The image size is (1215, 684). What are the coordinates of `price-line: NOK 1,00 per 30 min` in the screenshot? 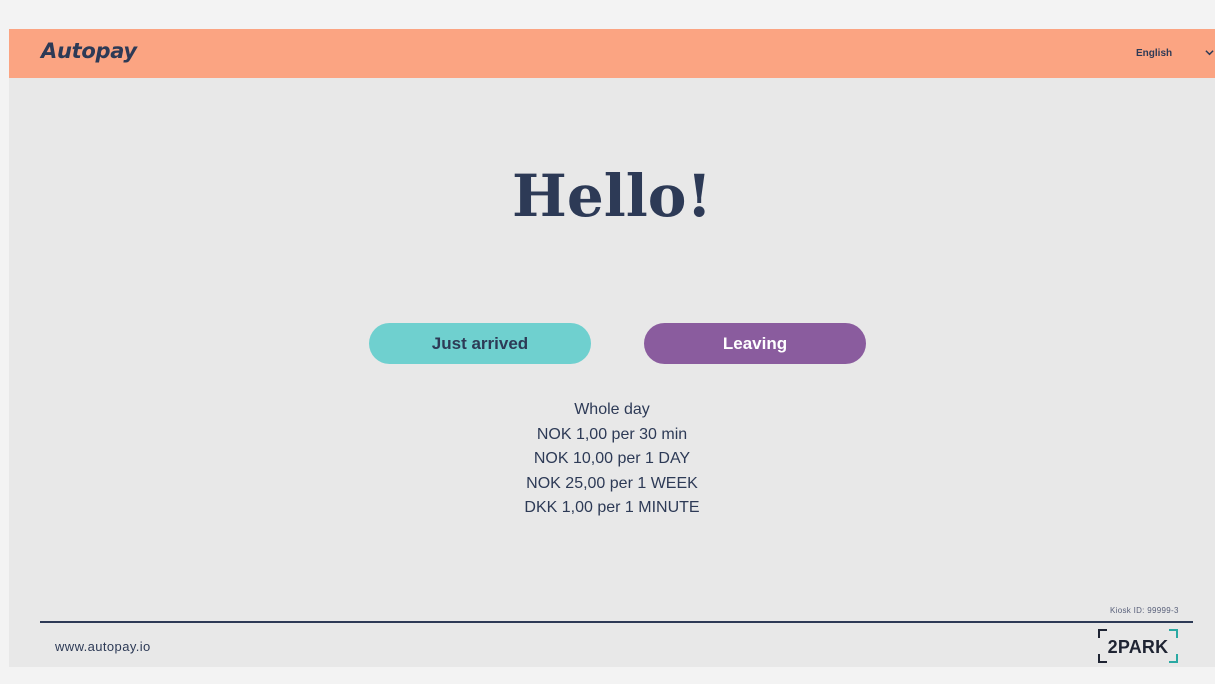 It's located at (612, 434).